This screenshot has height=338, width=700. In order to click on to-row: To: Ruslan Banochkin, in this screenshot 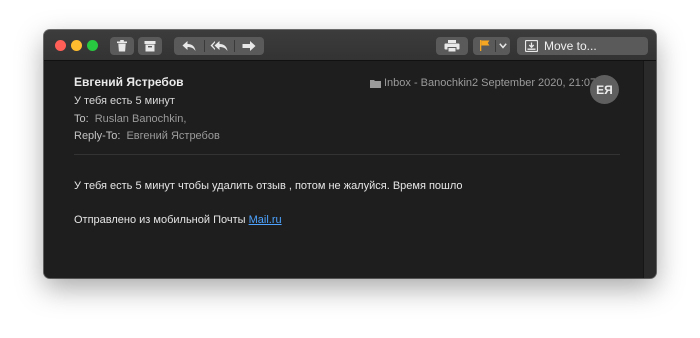, I will do `click(130, 119)`.